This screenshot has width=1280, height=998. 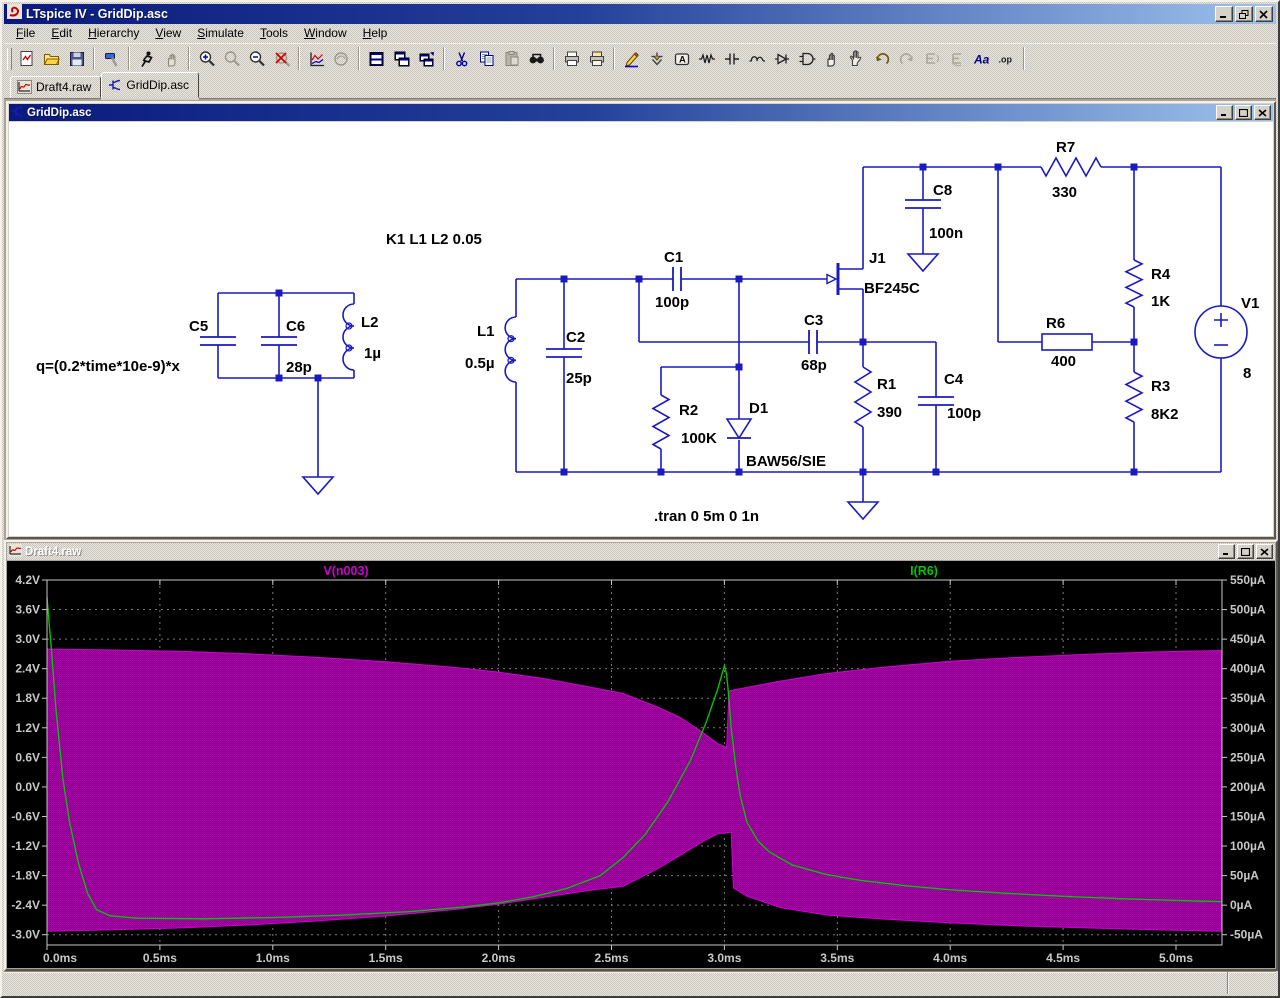 I want to click on schematic-annotation: q=(0.2*time*10e-9)*x, so click(x=108, y=366).